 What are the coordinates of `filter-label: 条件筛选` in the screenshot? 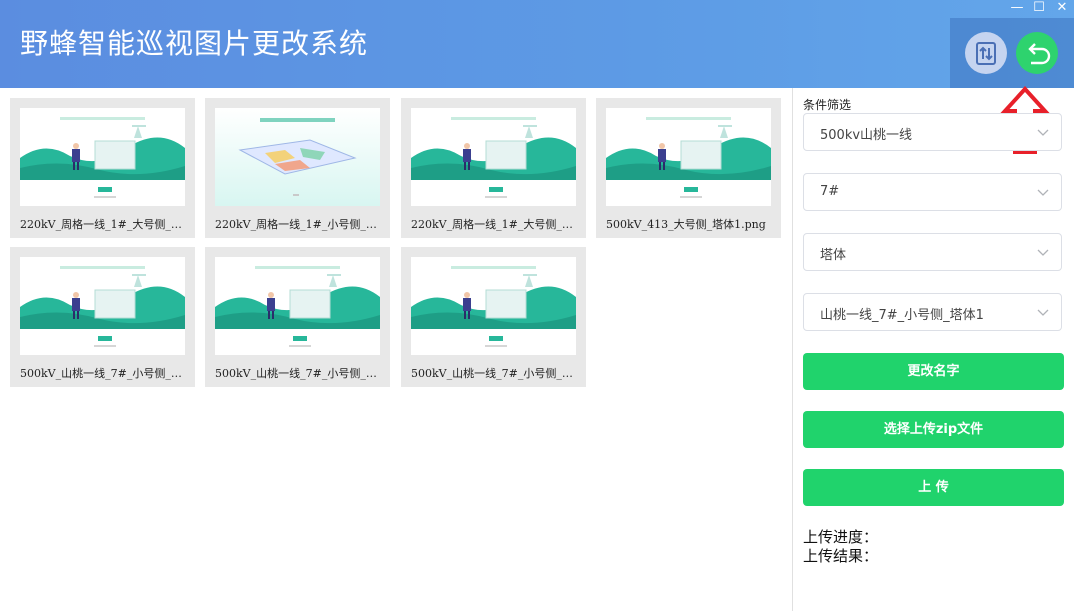 It's located at (827, 105).